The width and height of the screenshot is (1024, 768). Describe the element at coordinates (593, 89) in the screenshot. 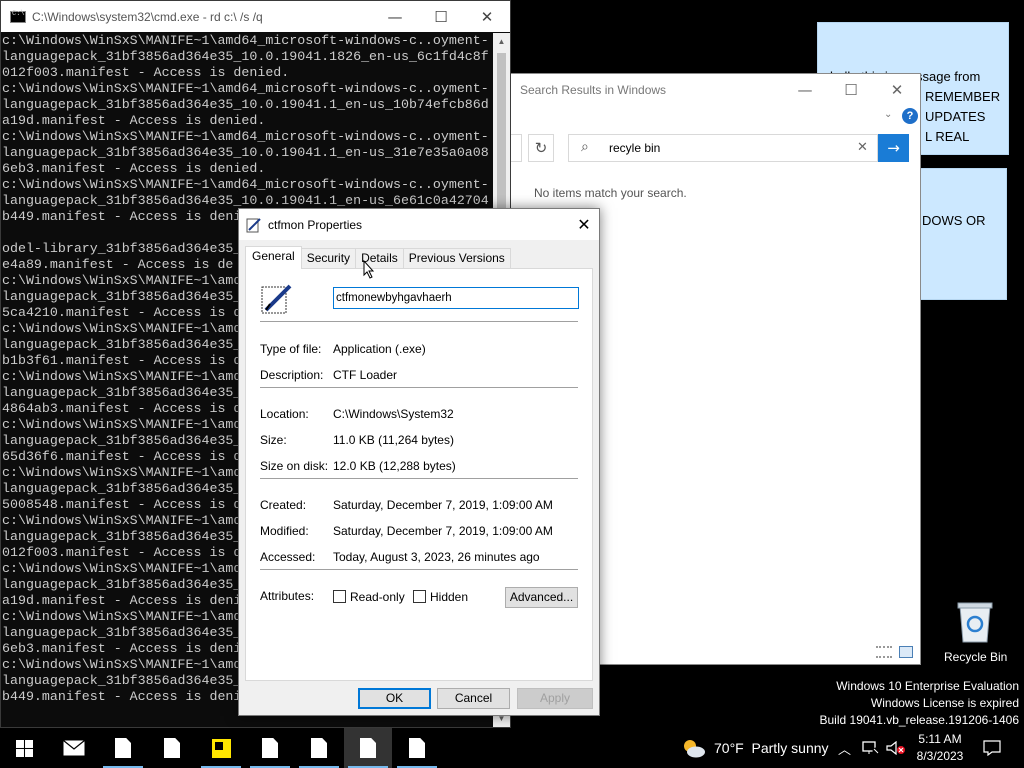

I see `explorer-title: Search Results in Windows` at that location.